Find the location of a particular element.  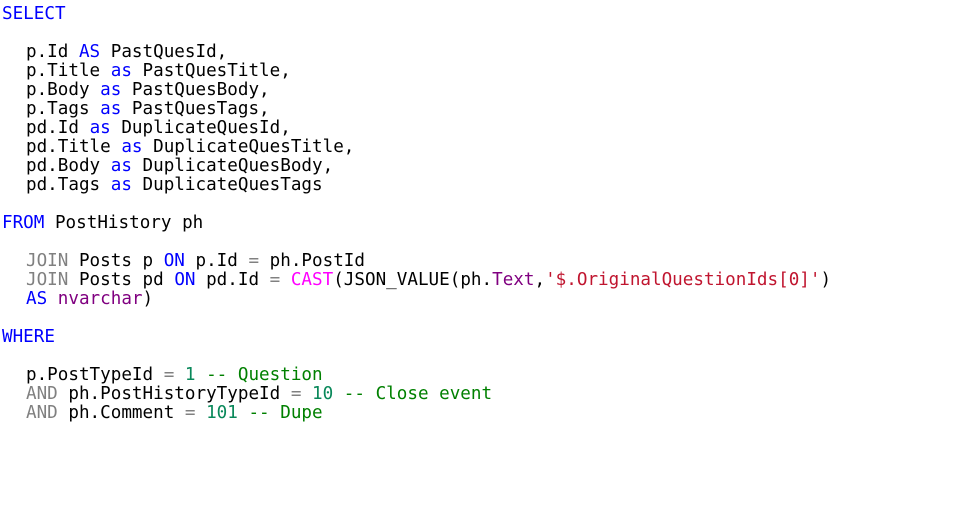

code-line: WHERE is located at coordinates (478, 337).